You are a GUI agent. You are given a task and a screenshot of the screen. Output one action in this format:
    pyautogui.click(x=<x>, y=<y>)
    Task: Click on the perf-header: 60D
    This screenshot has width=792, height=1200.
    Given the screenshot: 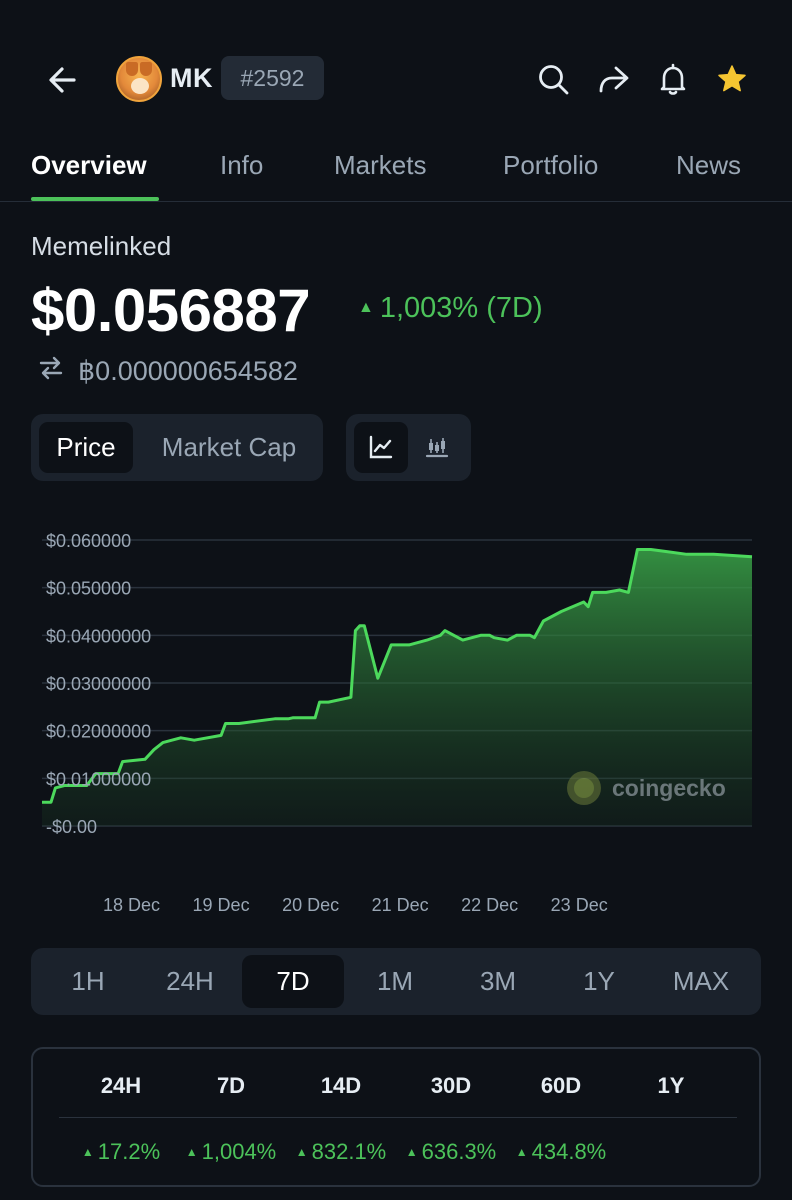 What is the action you would take?
    pyautogui.click(x=561, y=1085)
    